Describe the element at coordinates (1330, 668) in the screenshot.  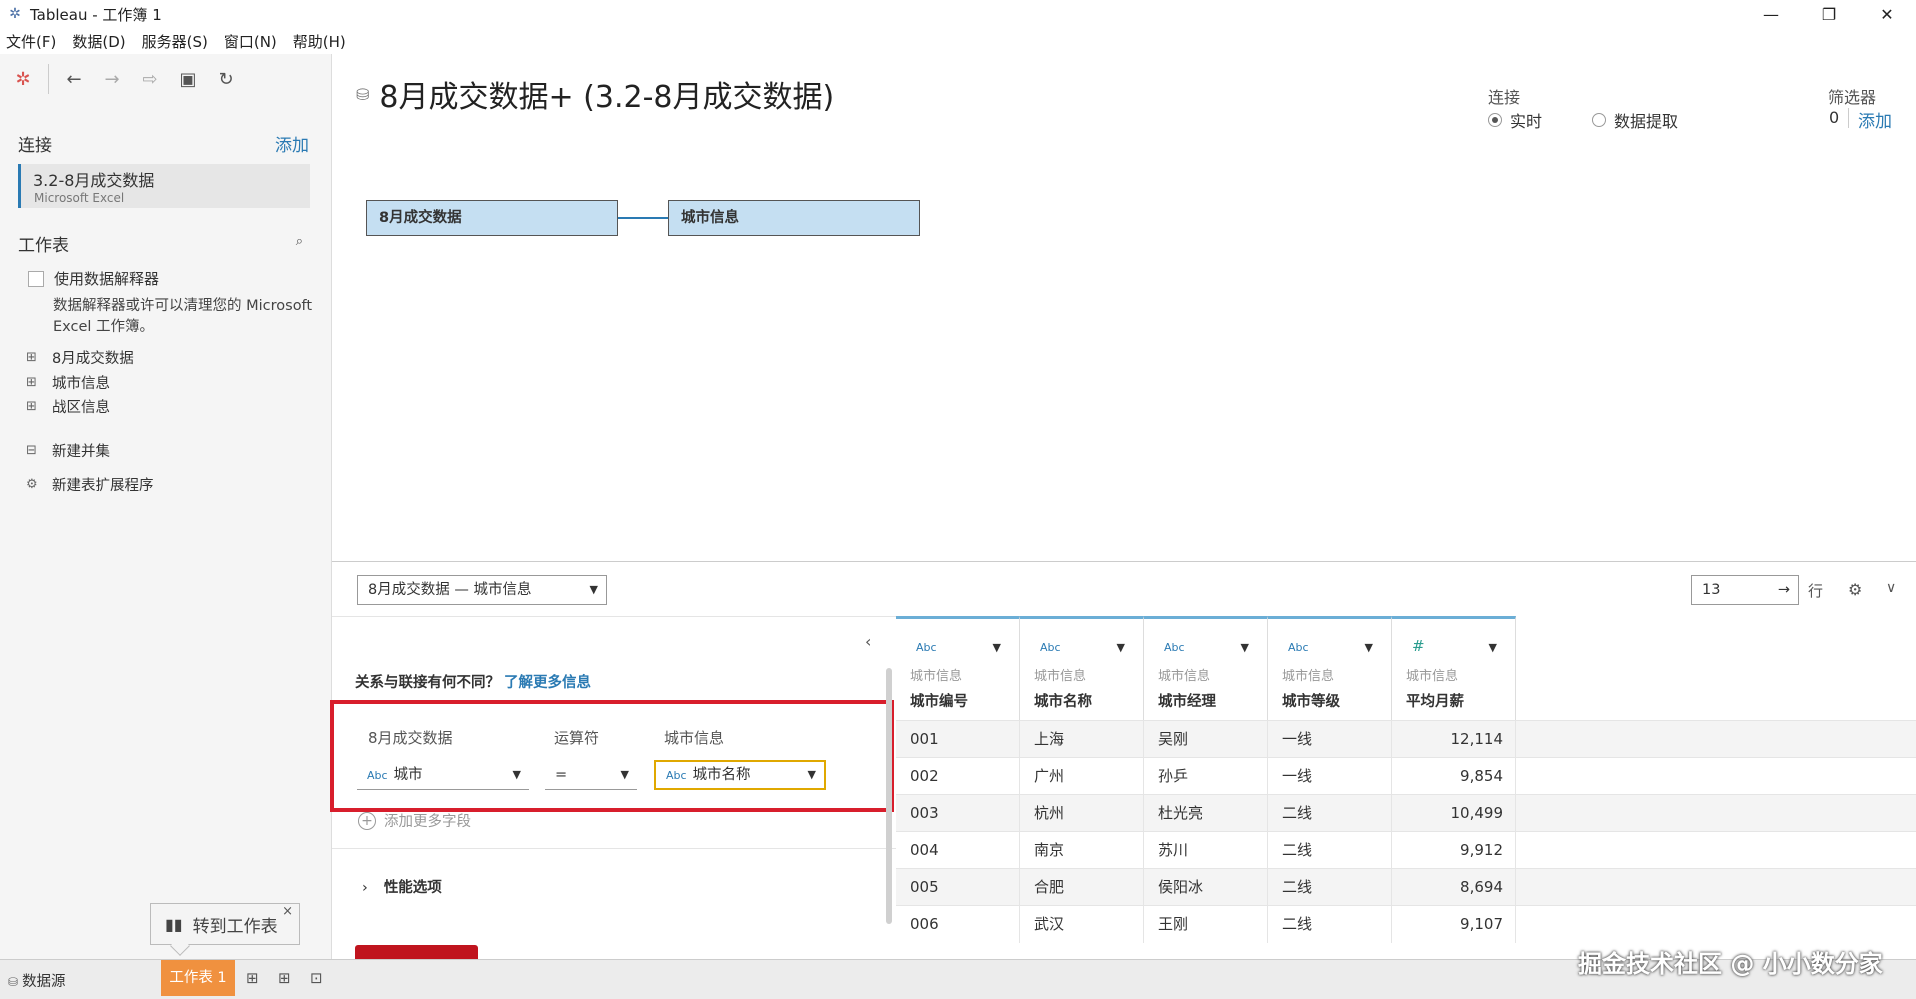
I see `column-header: Abc ▼ 城市信息 城市等级` at that location.